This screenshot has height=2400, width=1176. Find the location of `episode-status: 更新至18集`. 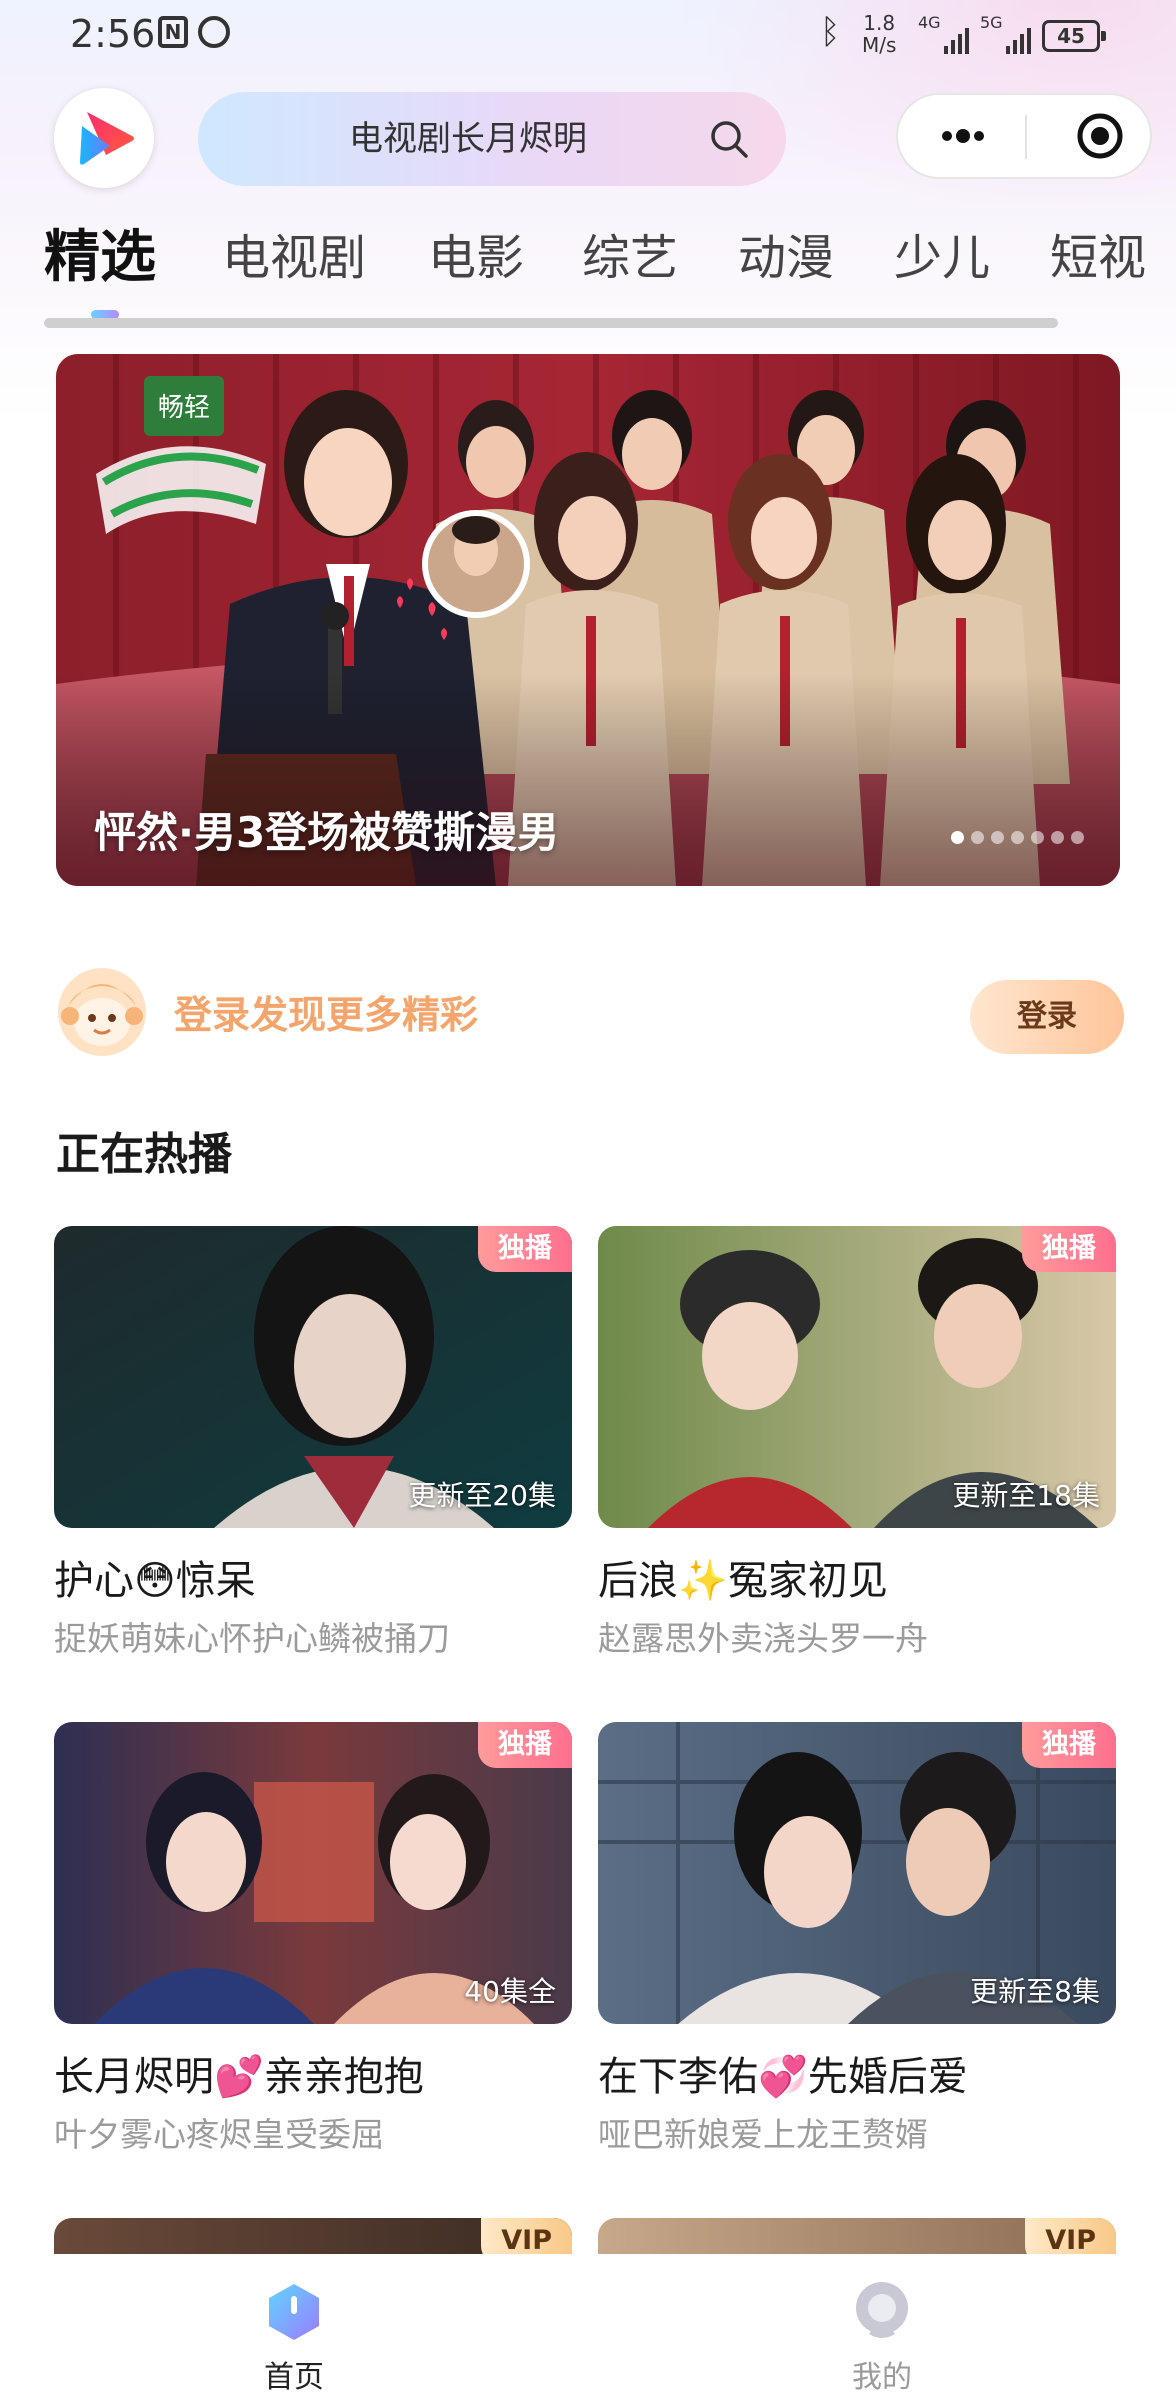

episode-status: 更新至18集 is located at coordinates (1026, 1495).